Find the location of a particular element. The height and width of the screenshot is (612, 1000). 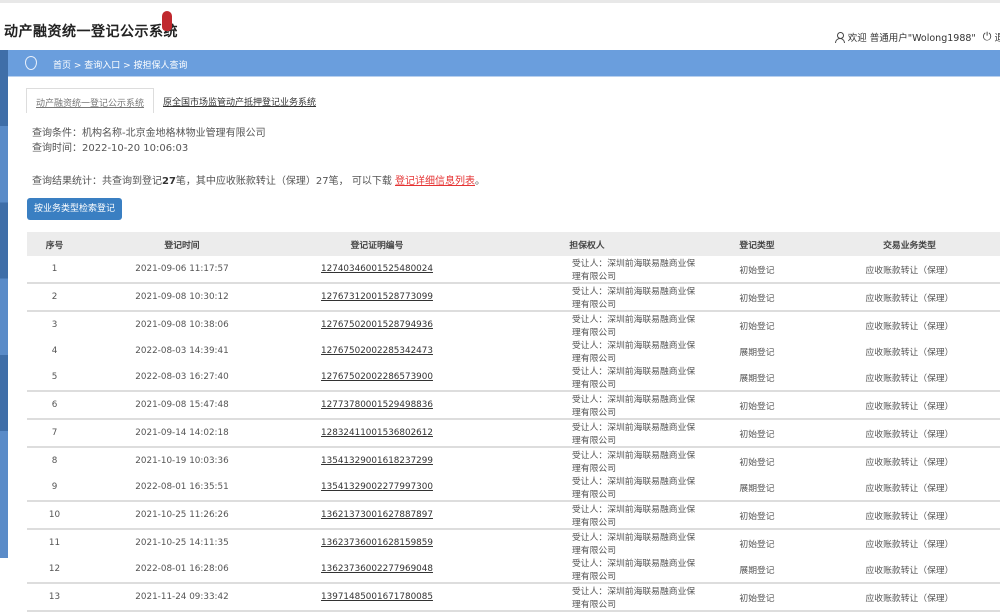

header-col-secured-party: 担保权人 is located at coordinates (587, 244).